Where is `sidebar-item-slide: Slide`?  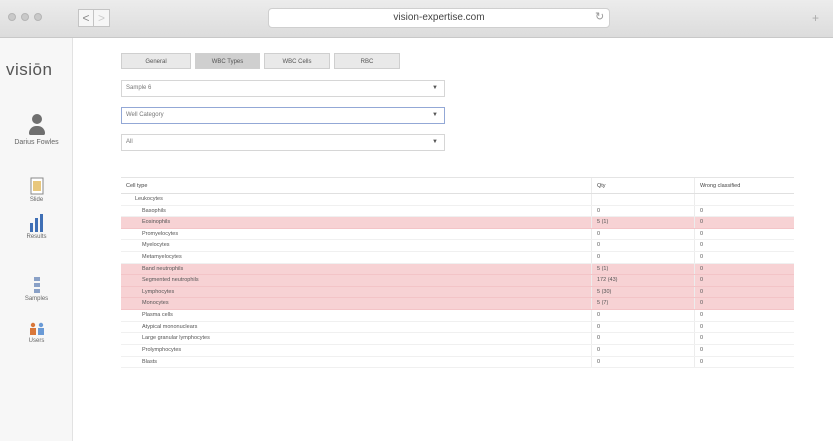 sidebar-item-slide: Slide is located at coordinates (36, 190).